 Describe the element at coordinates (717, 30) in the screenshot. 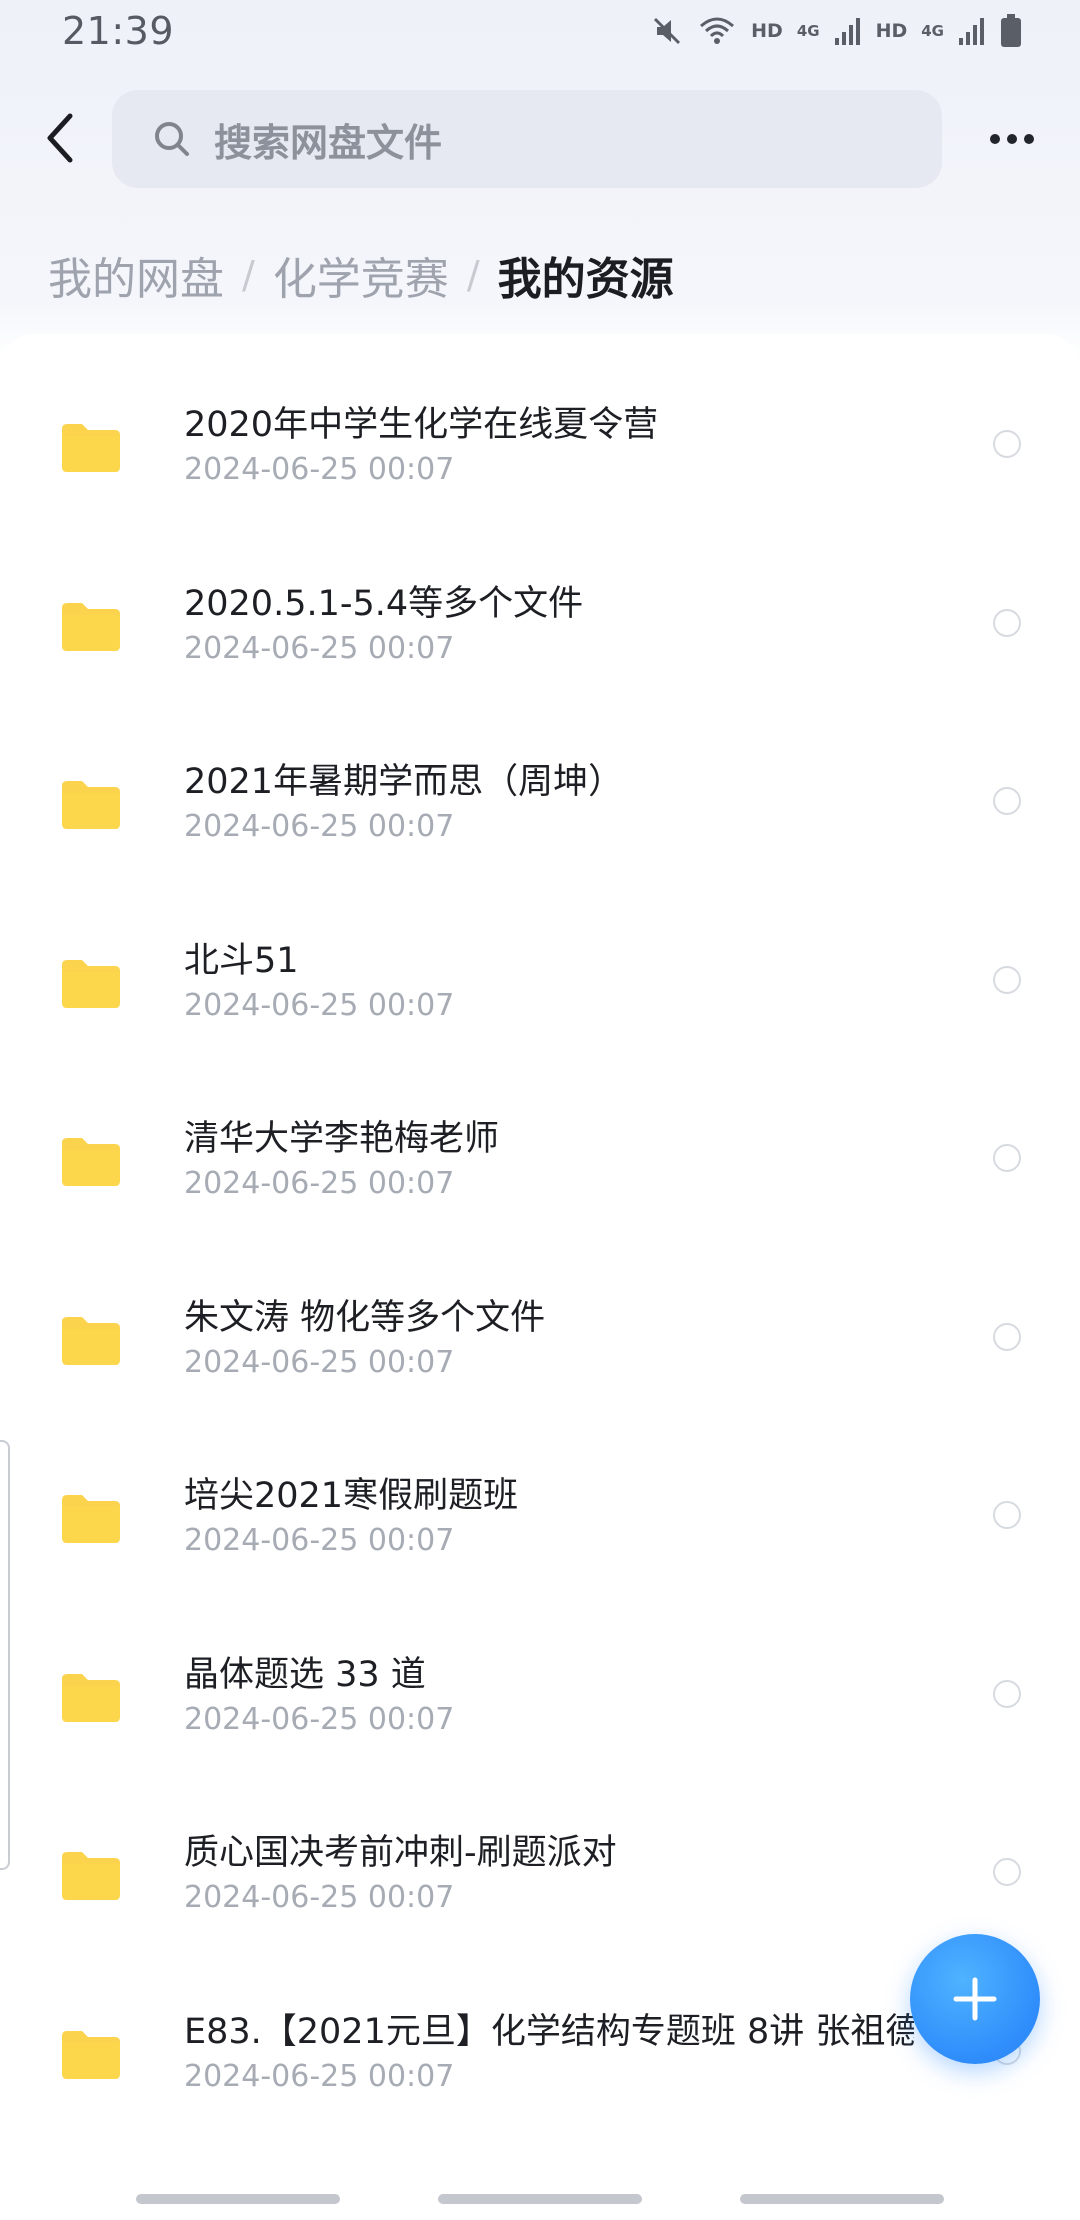

I see `wifi-icon` at that location.